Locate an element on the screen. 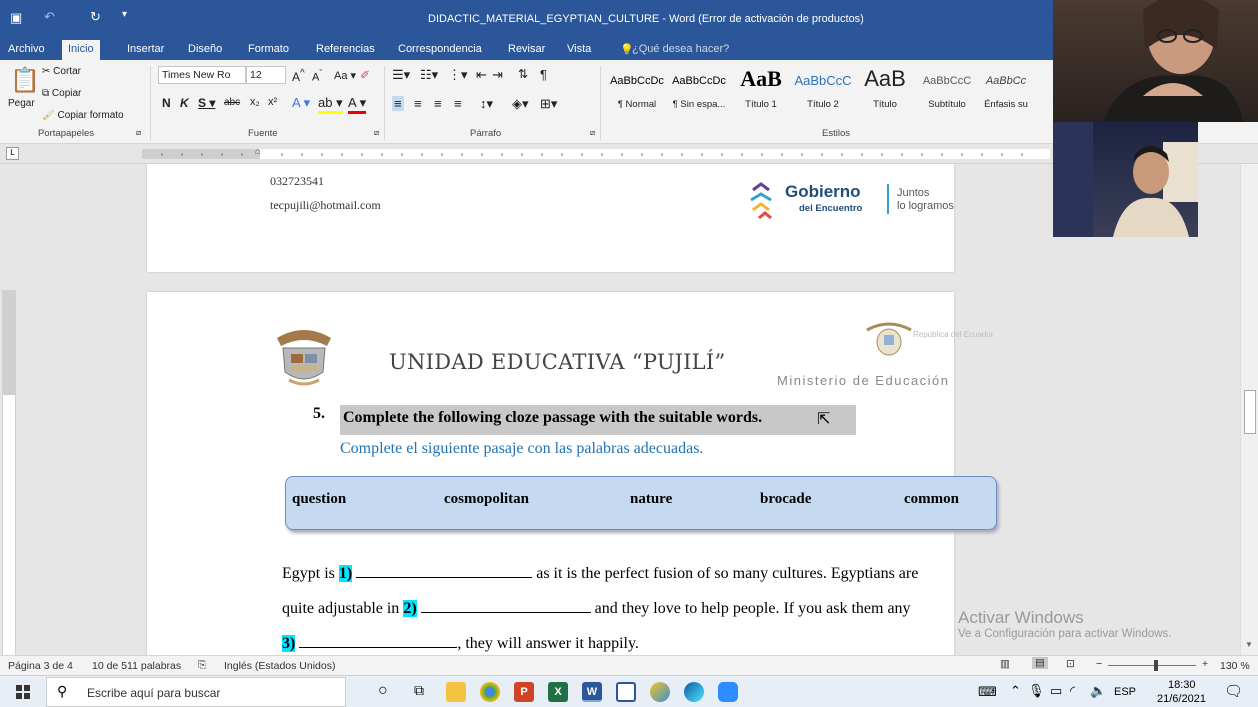 The image size is (1258, 707). numbering-icon: ☷▾ is located at coordinates (429, 75).